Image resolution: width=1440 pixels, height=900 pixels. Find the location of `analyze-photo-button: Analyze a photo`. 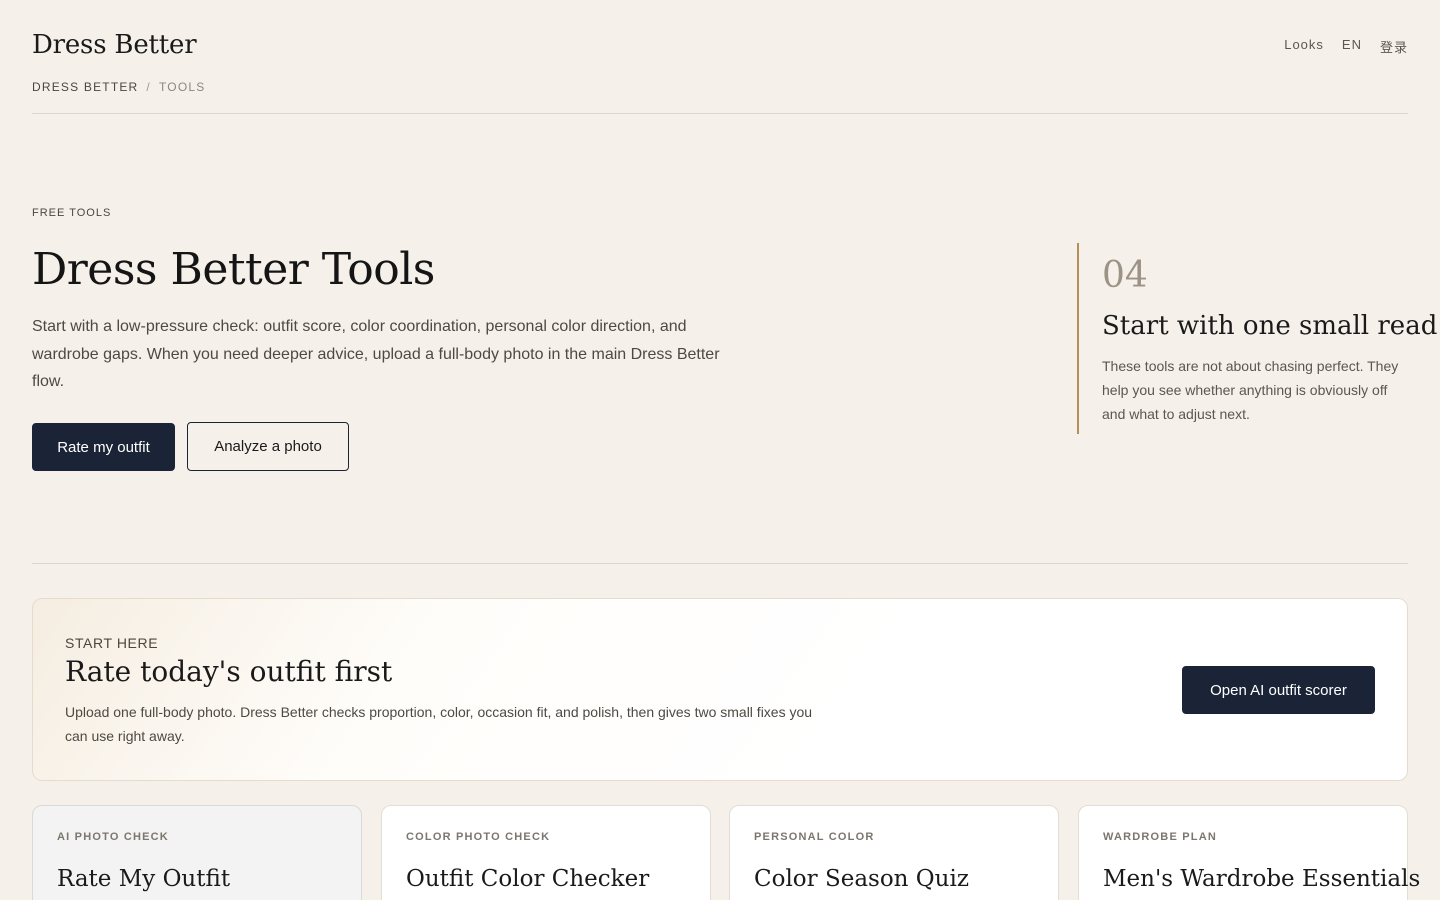

analyze-photo-button: Analyze a photo is located at coordinates (268, 446).